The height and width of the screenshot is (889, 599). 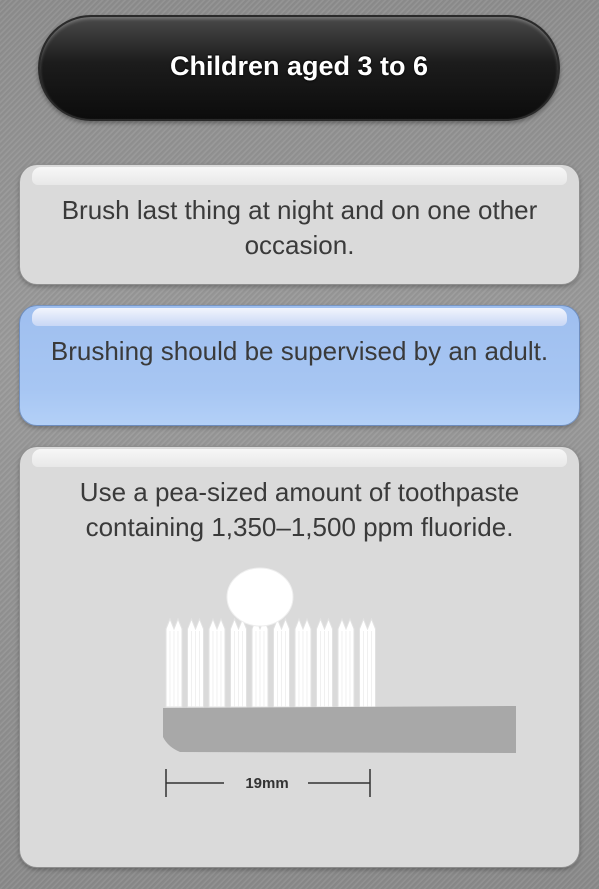 I want to click on toothpaste-pea, so click(x=260, y=597).